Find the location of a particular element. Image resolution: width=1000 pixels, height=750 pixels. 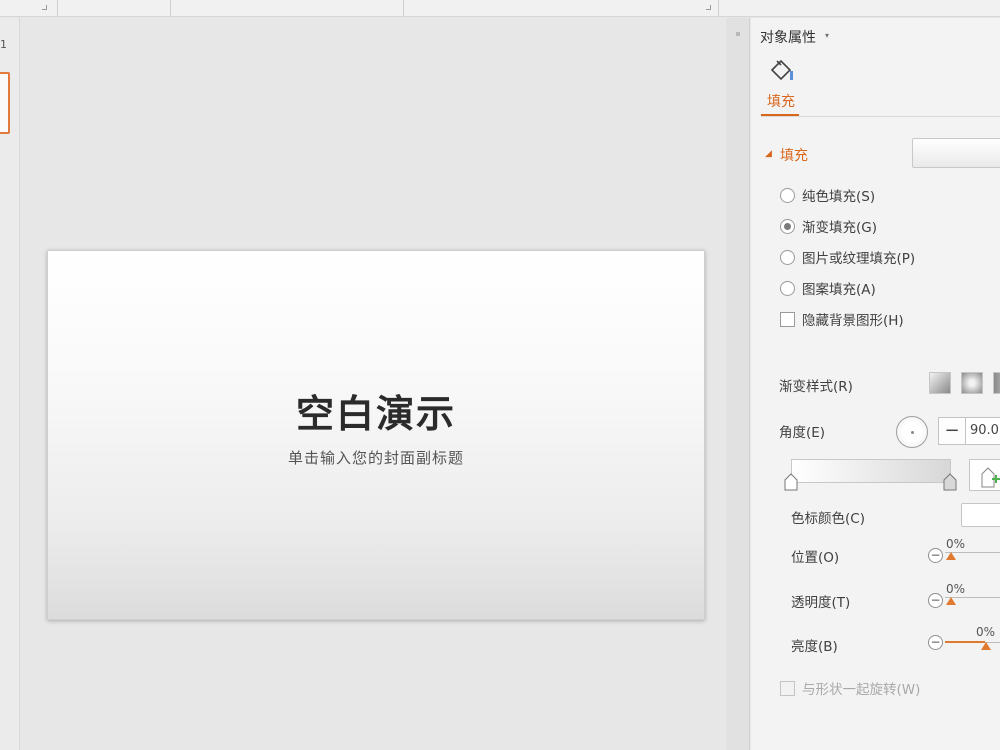

add-gradient-stop-button is located at coordinates (984, 475).